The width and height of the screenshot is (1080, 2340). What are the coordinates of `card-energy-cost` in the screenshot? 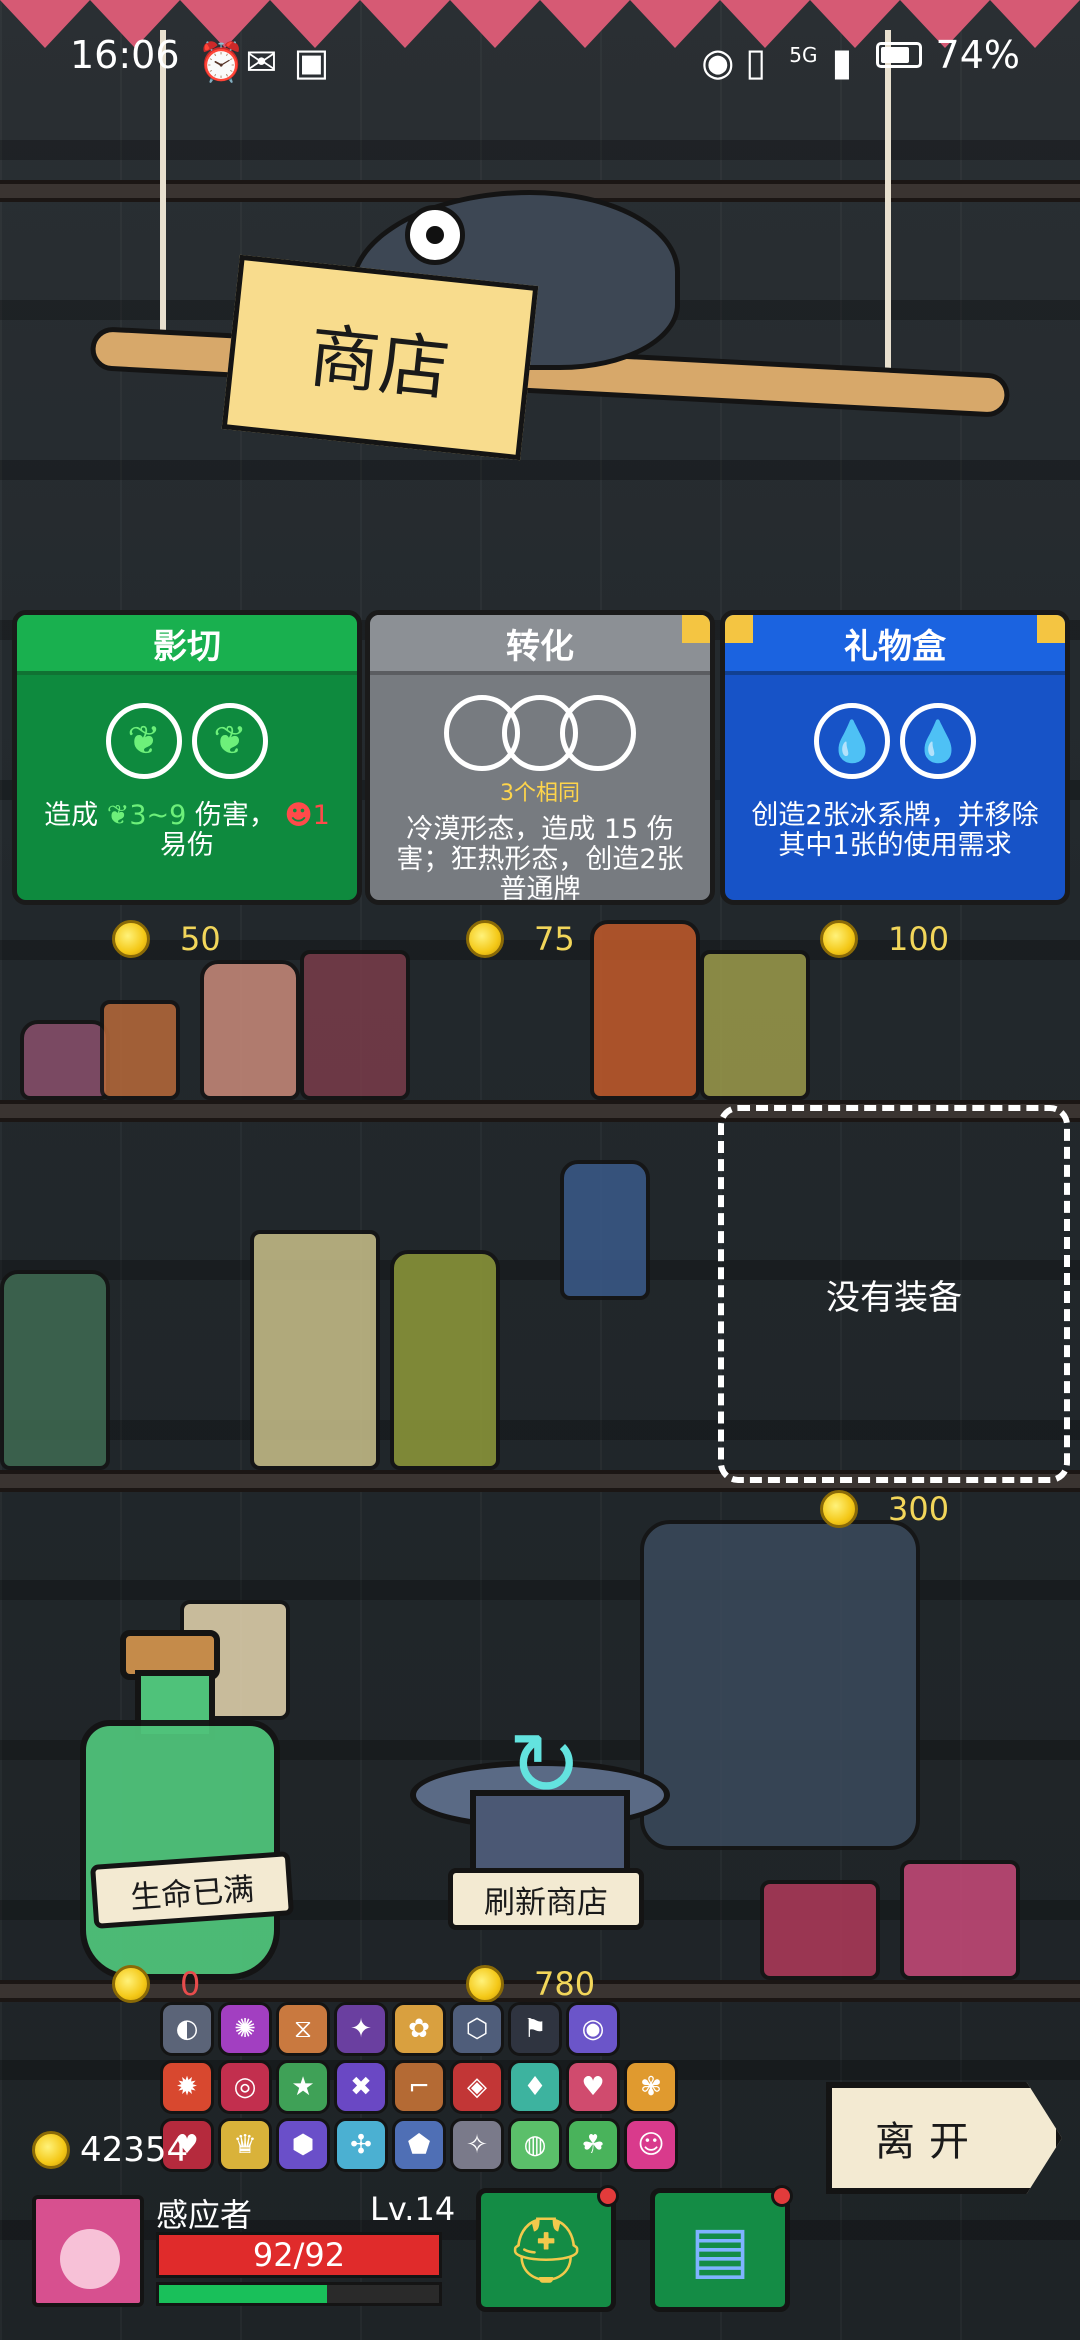 It's located at (540, 733).